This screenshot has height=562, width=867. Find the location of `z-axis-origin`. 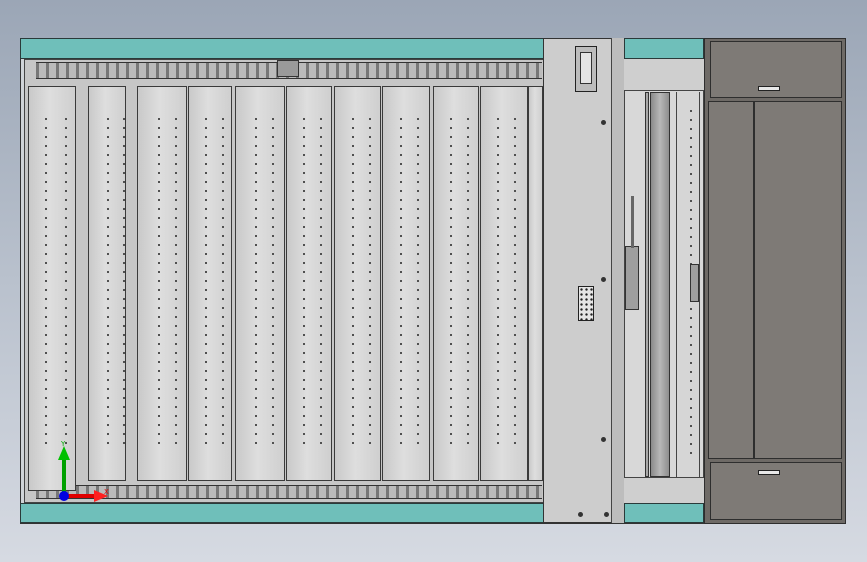

z-axis-origin is located at coordinates (64, 496).